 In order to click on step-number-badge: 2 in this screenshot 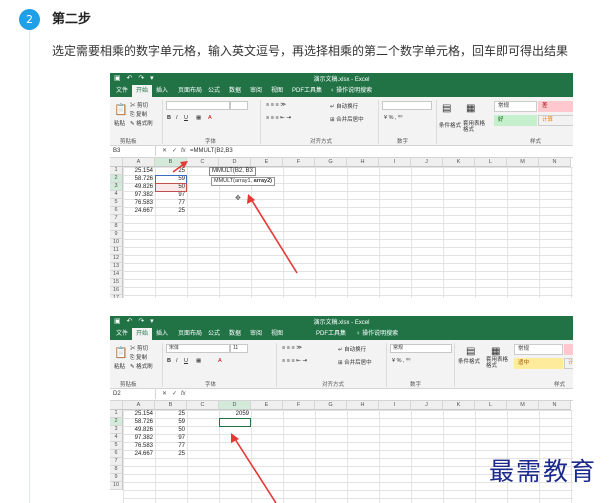, I will do `click(29, 19)`.